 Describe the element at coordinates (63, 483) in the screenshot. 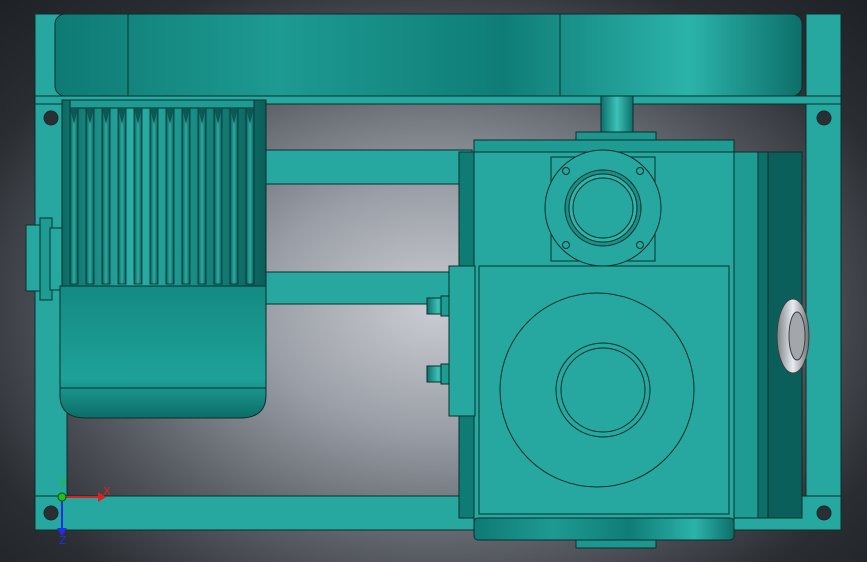

I see `y-axis-label: Y` at that location.